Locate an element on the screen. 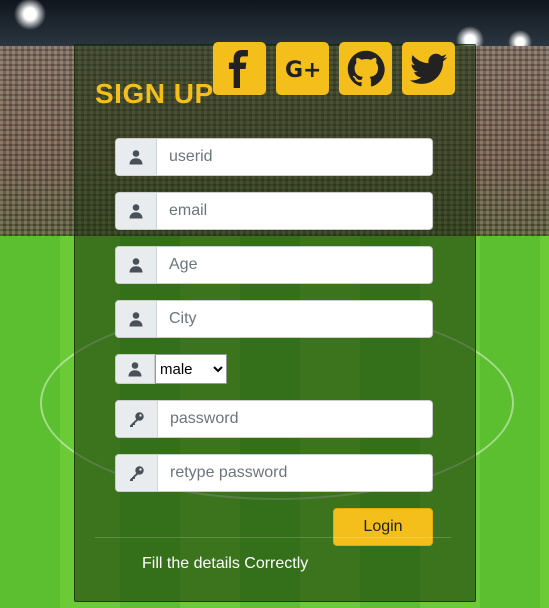  facebook-icon is located at coordinates (238, 68).